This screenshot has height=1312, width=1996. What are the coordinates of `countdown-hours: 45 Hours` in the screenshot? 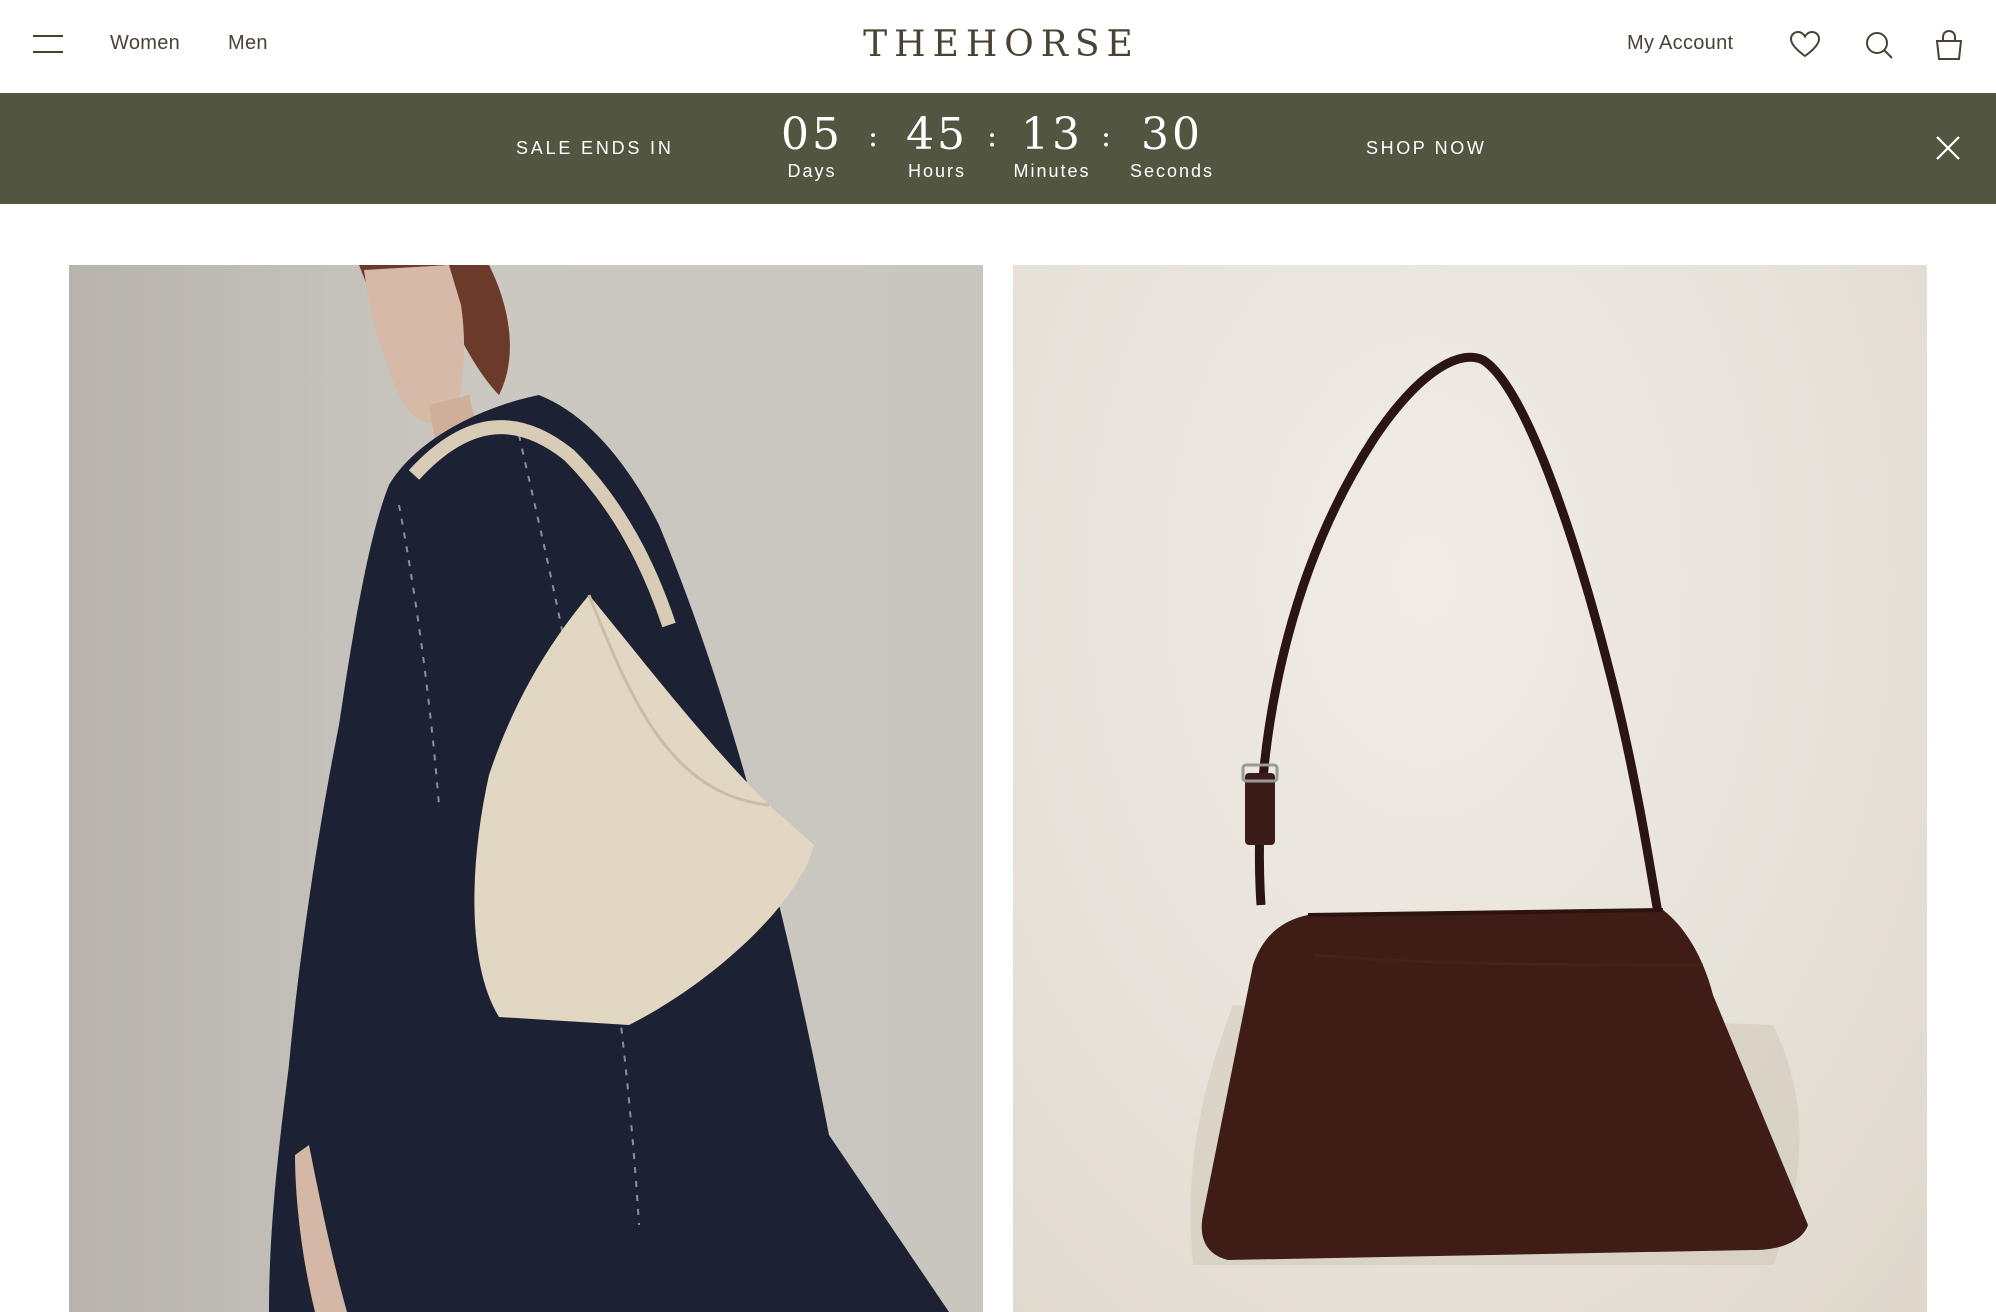 It's located at (937, 146).